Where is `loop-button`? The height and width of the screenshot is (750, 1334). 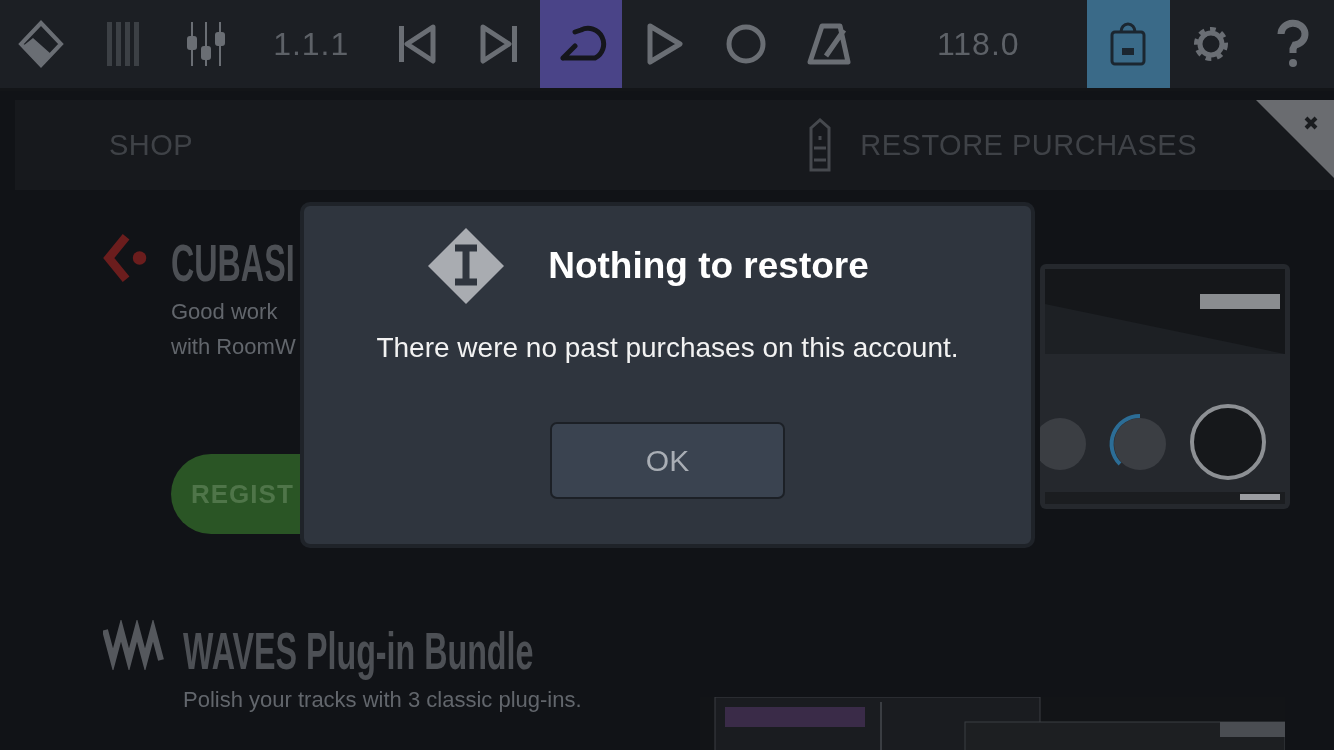
loop-button is located at coordinates (581, 44).